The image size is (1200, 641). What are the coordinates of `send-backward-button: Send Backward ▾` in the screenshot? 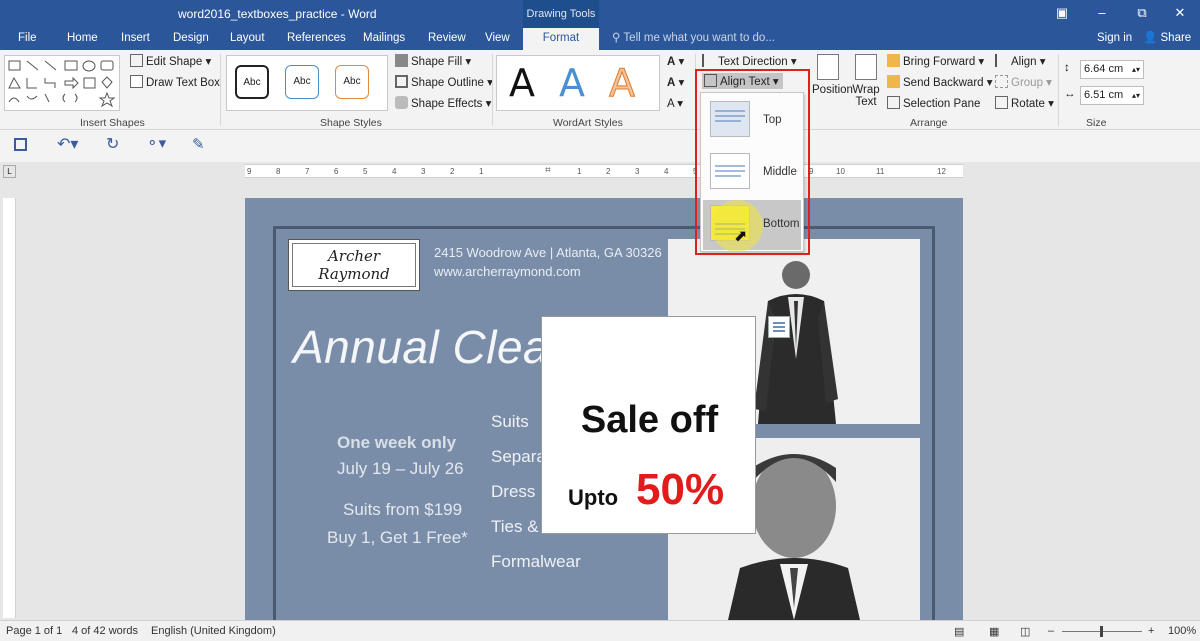 It's located at (940, 82).